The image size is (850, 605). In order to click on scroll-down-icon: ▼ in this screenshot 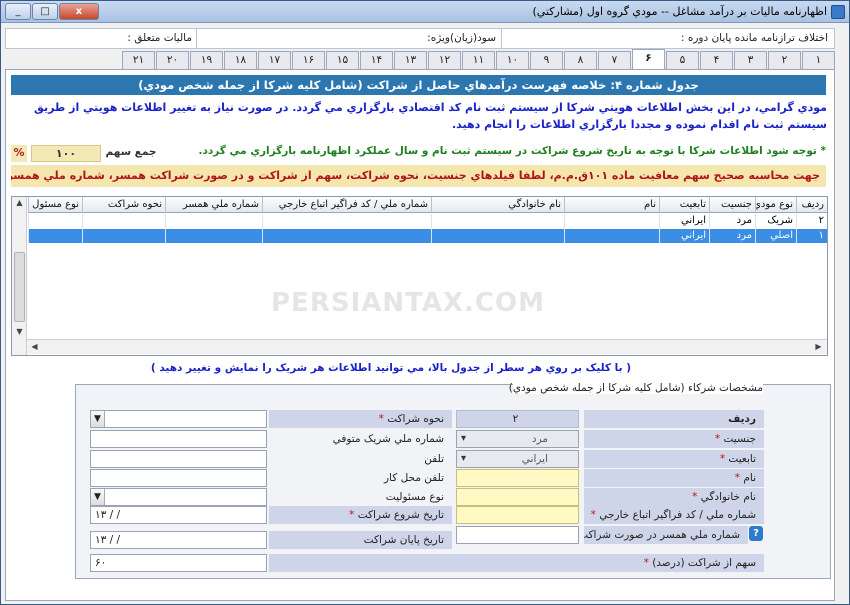, I will do `click(19, 331)`.